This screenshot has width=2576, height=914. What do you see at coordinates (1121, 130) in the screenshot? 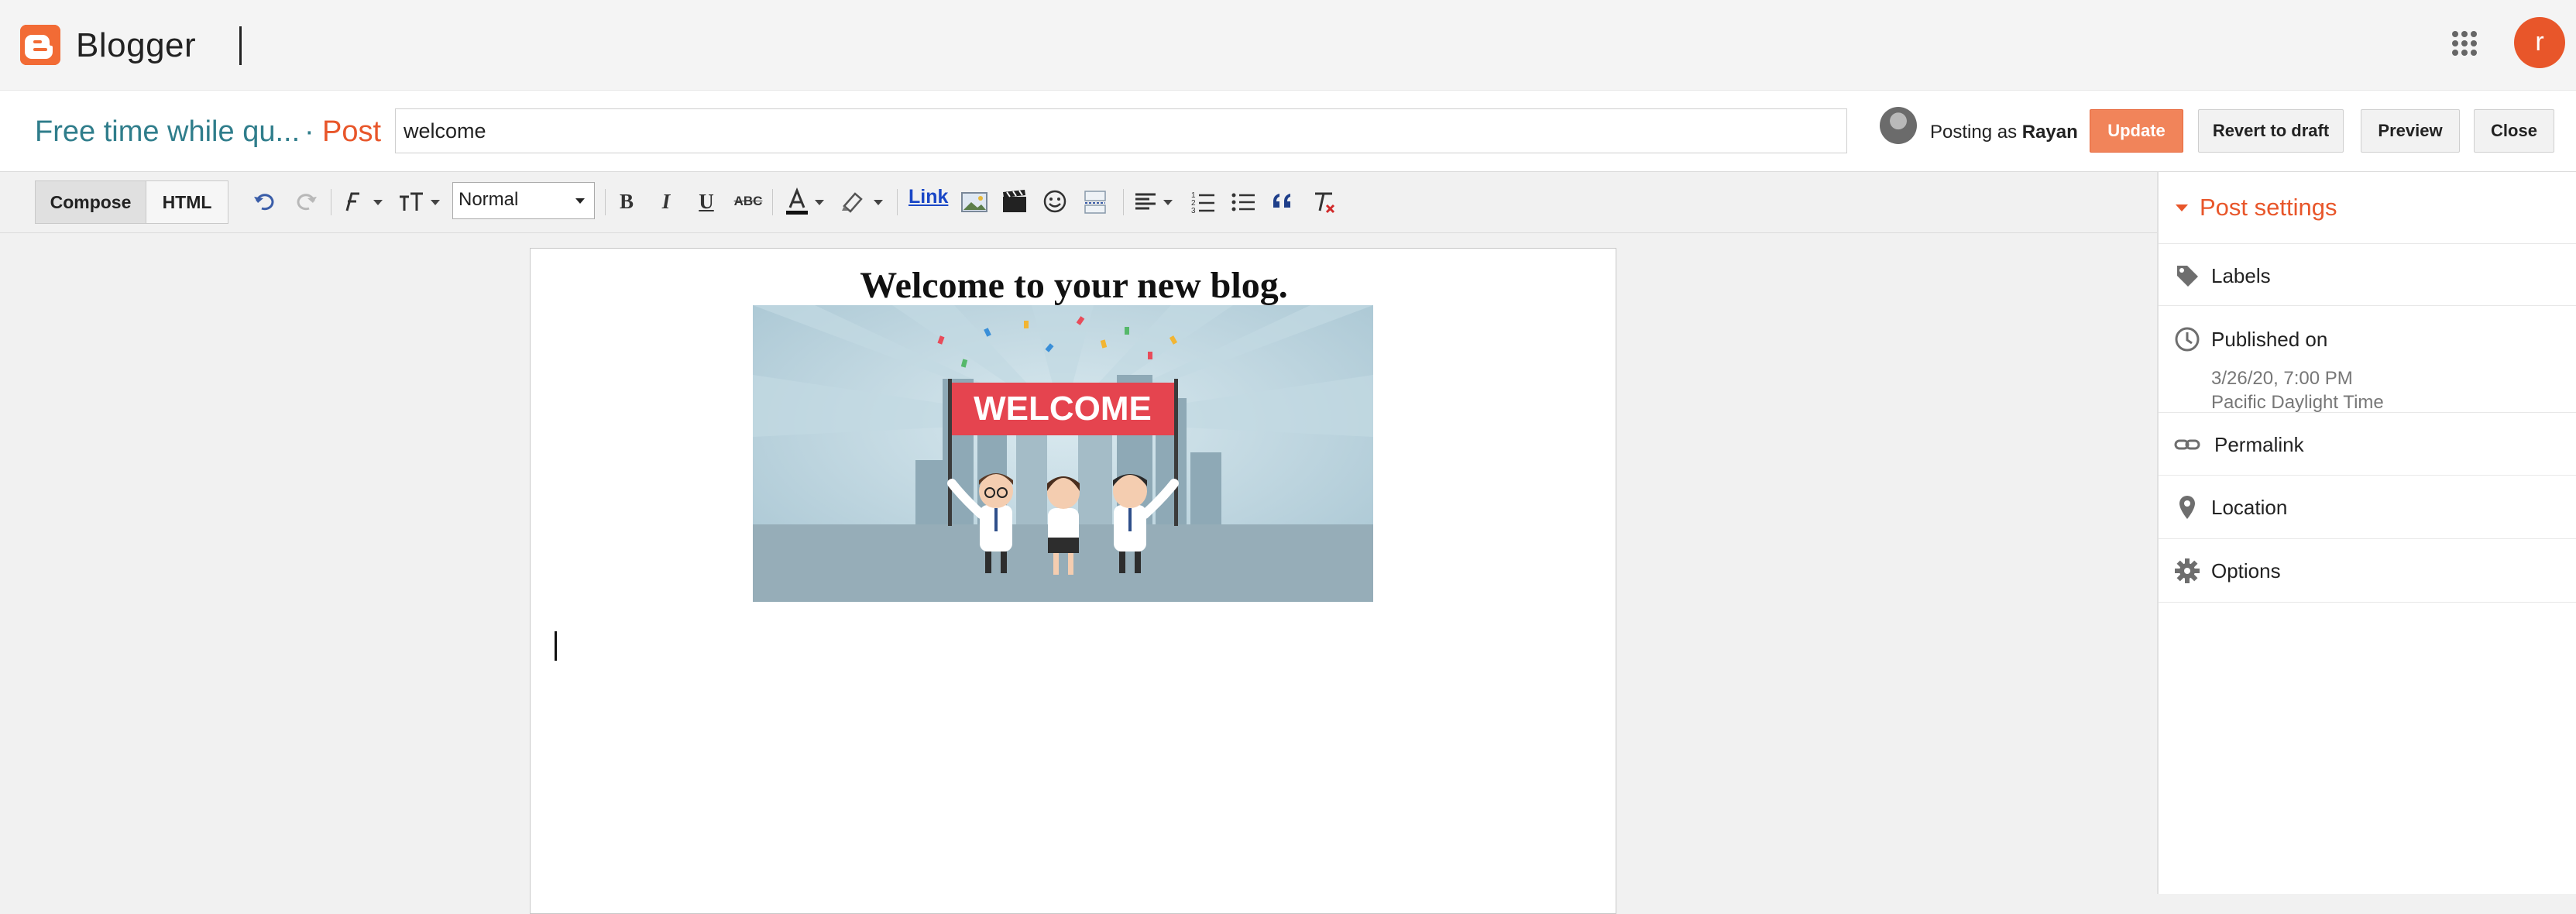
I see `post-title-input` at bounding box center [1121, 130].